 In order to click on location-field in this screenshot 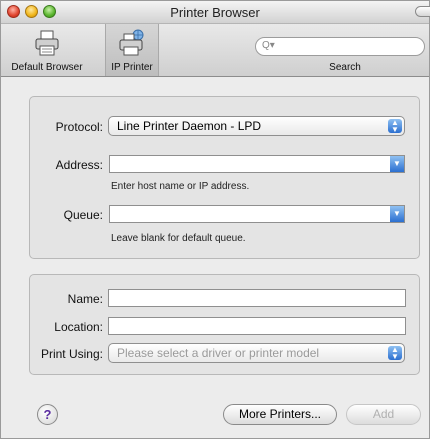, I will do `click(257, 326)`.